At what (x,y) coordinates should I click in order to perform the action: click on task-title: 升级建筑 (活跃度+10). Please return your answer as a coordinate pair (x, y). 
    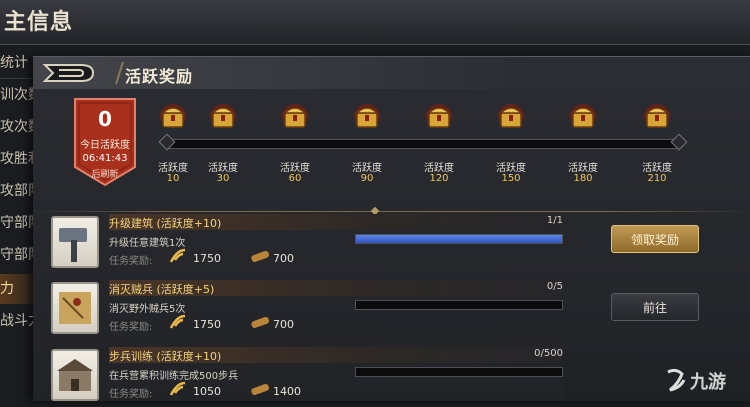
    Looking at the image, I should click on (165, 223).